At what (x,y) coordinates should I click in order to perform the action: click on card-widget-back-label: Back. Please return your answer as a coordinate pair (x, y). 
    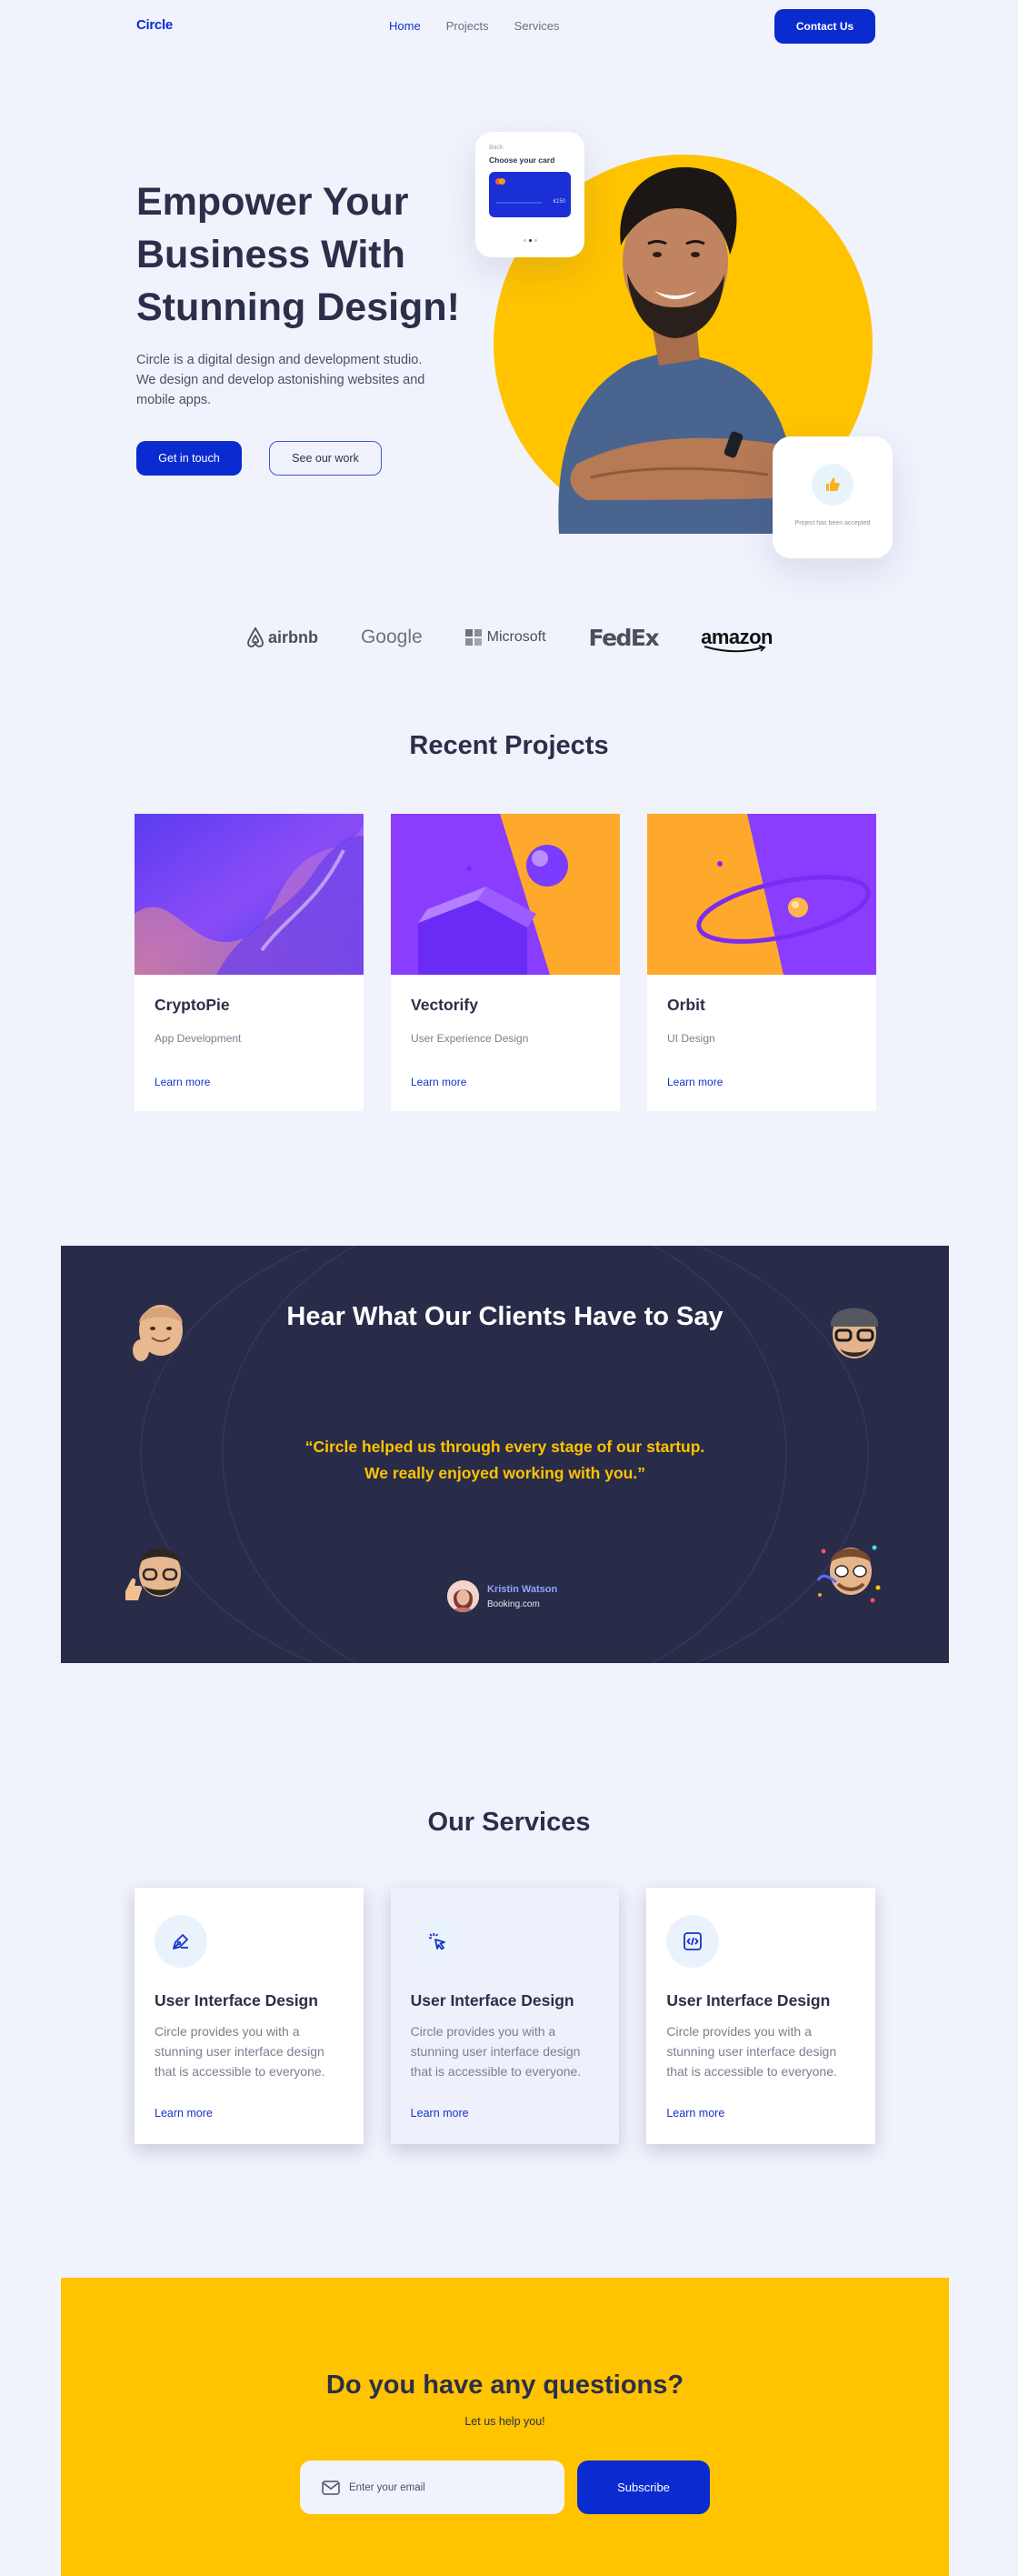
    Looking at the image, I should click on (530, 148).